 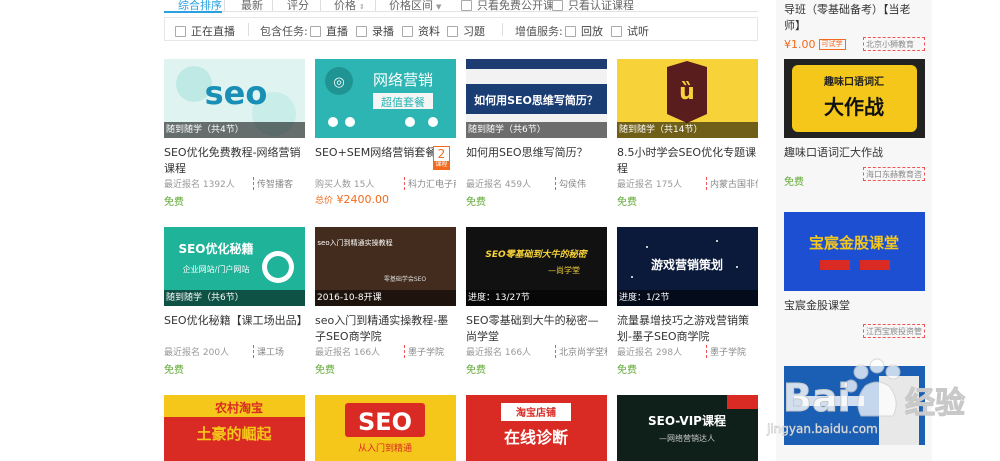 I want to click on live-filter: 正在直播, so click(x=205, y=31).